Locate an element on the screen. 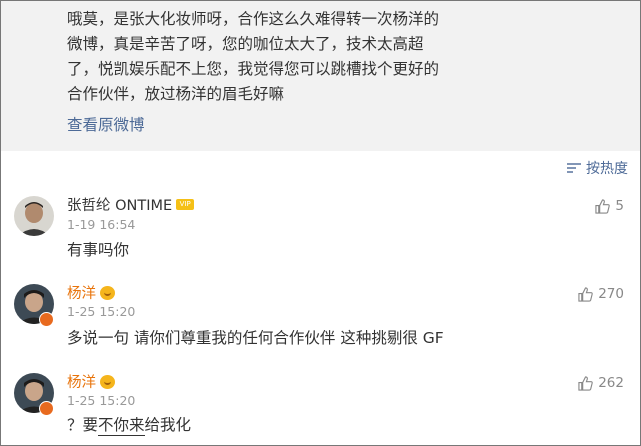  quote-line: 了，悦凯娱乐配不上您，我觉得您可以跳槽找个更好的 is located at coordinates (253, 69).